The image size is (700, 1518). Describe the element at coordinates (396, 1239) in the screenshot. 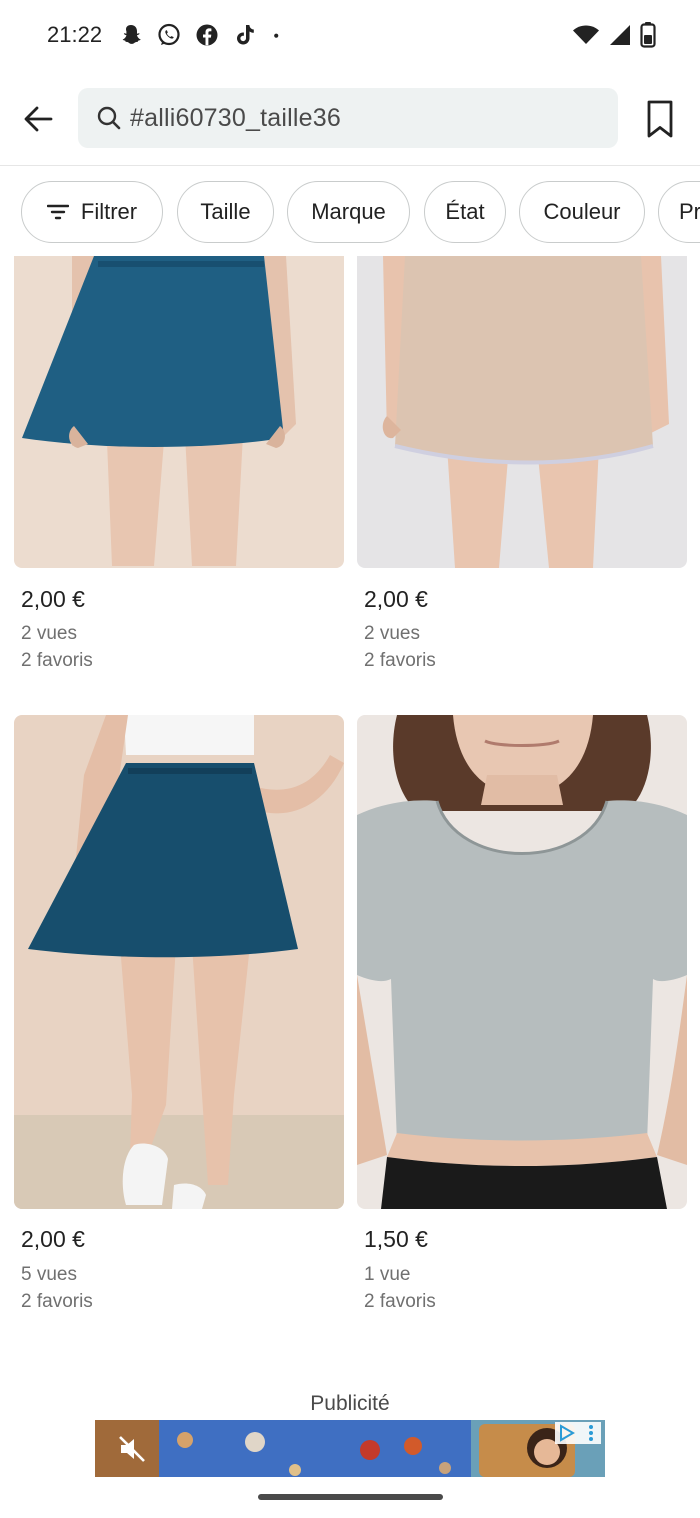

I see `product-price: 1,50 €` at that location.